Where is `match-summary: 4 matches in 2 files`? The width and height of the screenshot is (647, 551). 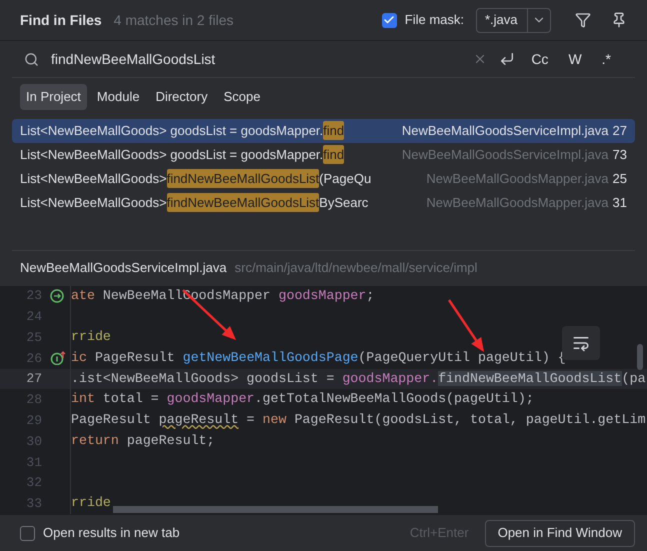 match-summary: 4 matches in 2 files is located at coordinates (174, 20).